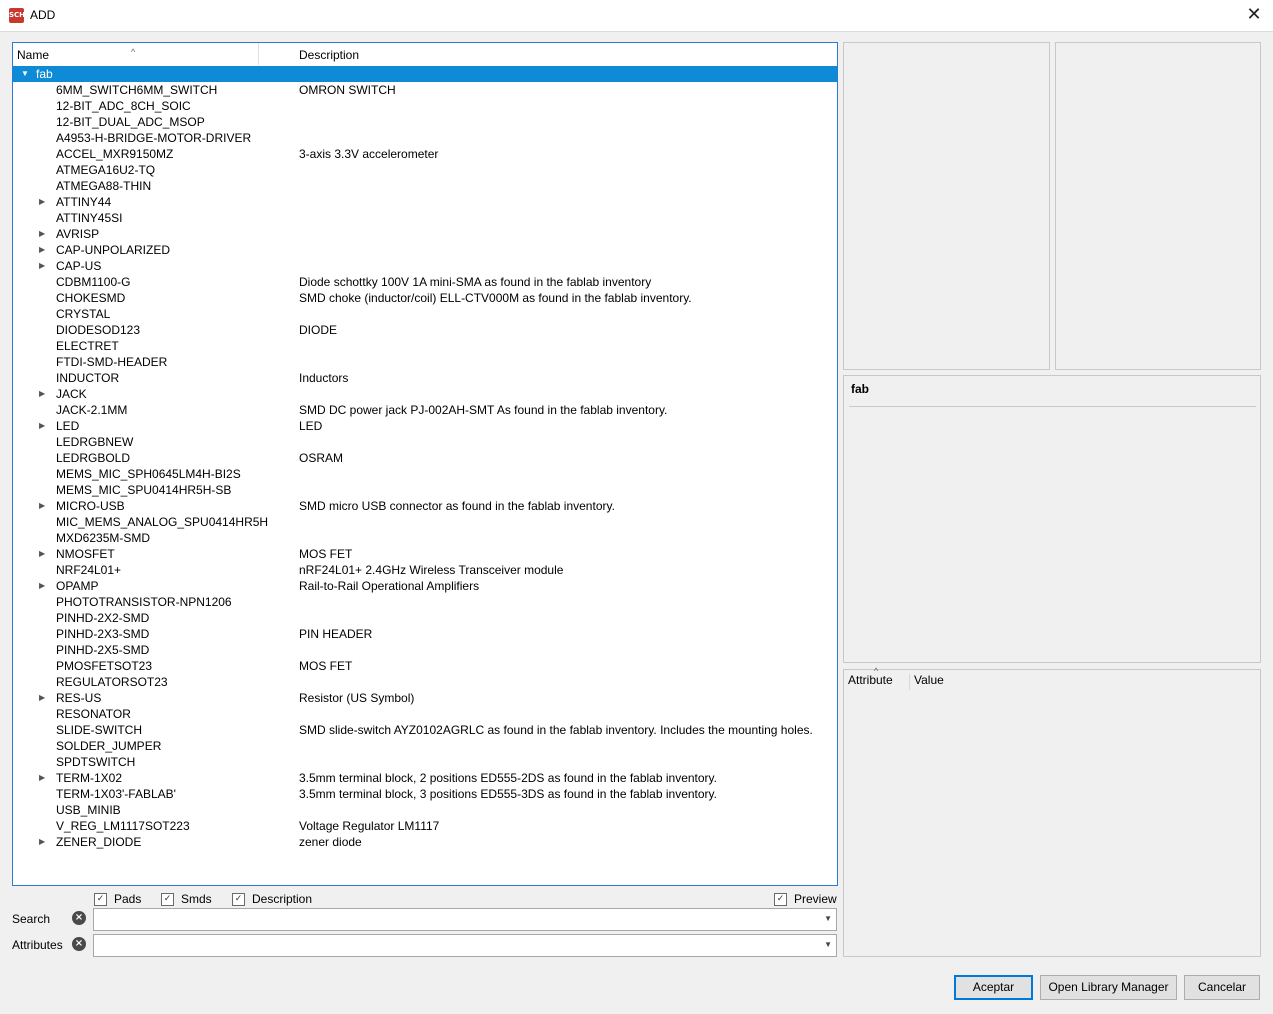 The image size is (1273, 1014). Describe the element at coordinates (465, 919) in the screenshot. I see `search-input: ▼` at that location.